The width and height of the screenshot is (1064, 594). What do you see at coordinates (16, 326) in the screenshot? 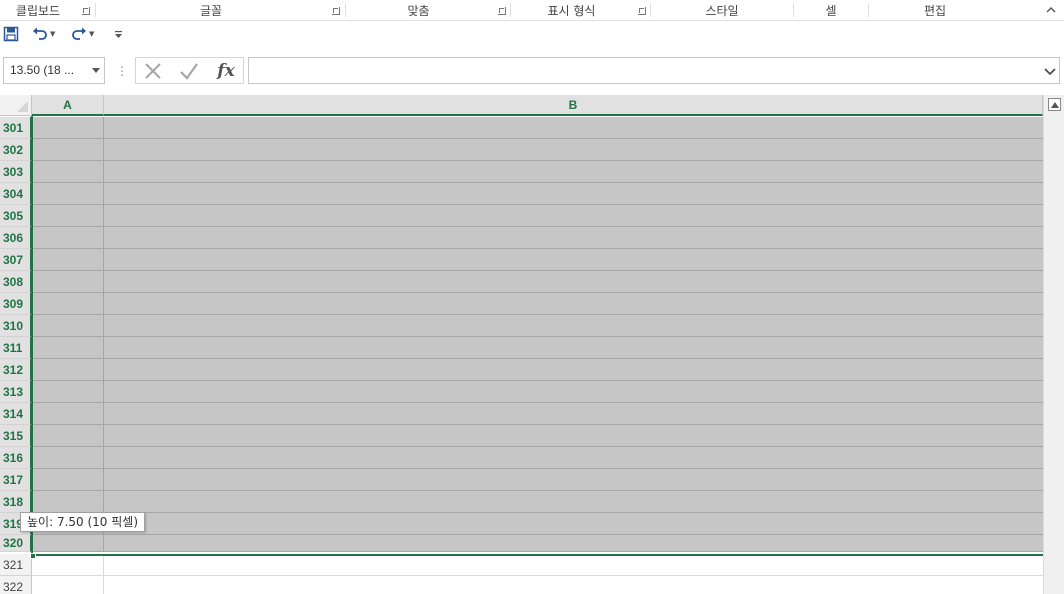
I see `row-header: 310` at bounding box center [16, 326].